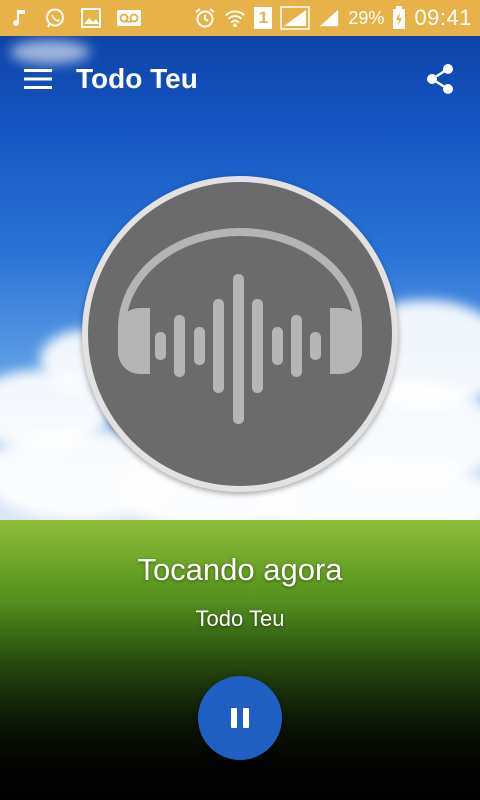  Describe the element at coordinates (263, 18) in the screenshot. I see `sim-1-icon: 1` at that location.